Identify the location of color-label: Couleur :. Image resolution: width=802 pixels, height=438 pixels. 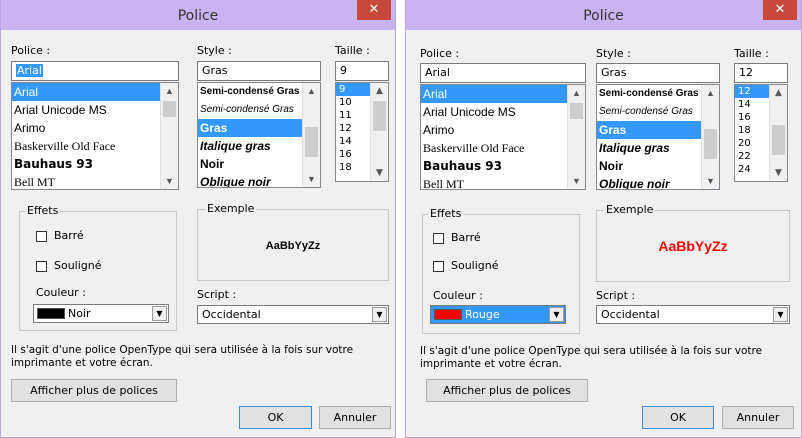
(61, 292).